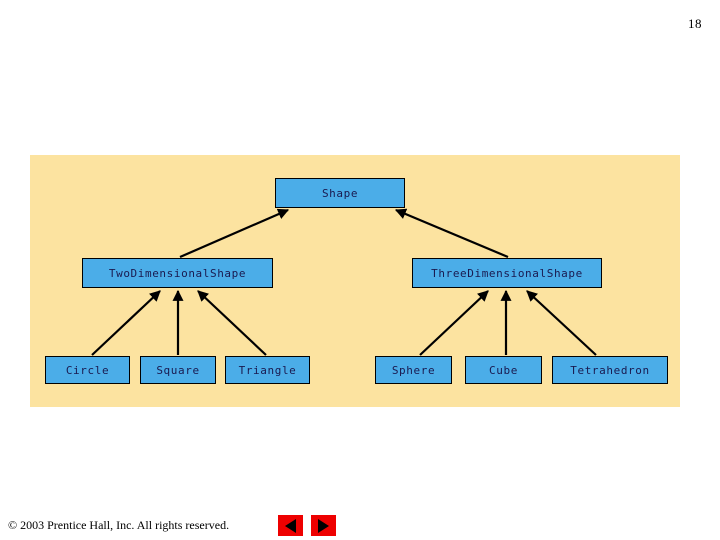 The image size is (720, 540). Describe the element at coordinates (178, 370) in the screenshot. I see `class-box-square: Square` at that location.